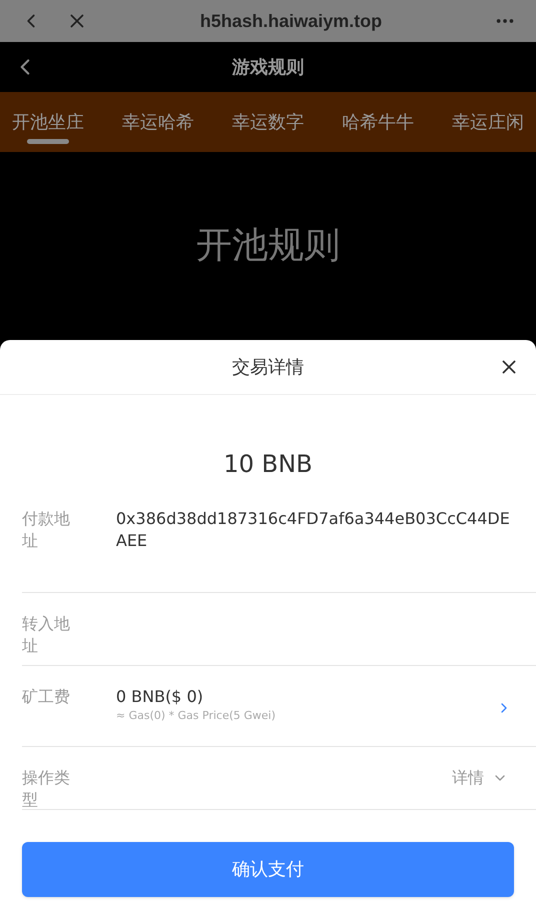 Image resolution: width=536 pixels, height=915 pixels. What do you see at coordinates (46, 635) in the screenshot?
I see `row-label: 转入地址` at bounding box center [46, 635].